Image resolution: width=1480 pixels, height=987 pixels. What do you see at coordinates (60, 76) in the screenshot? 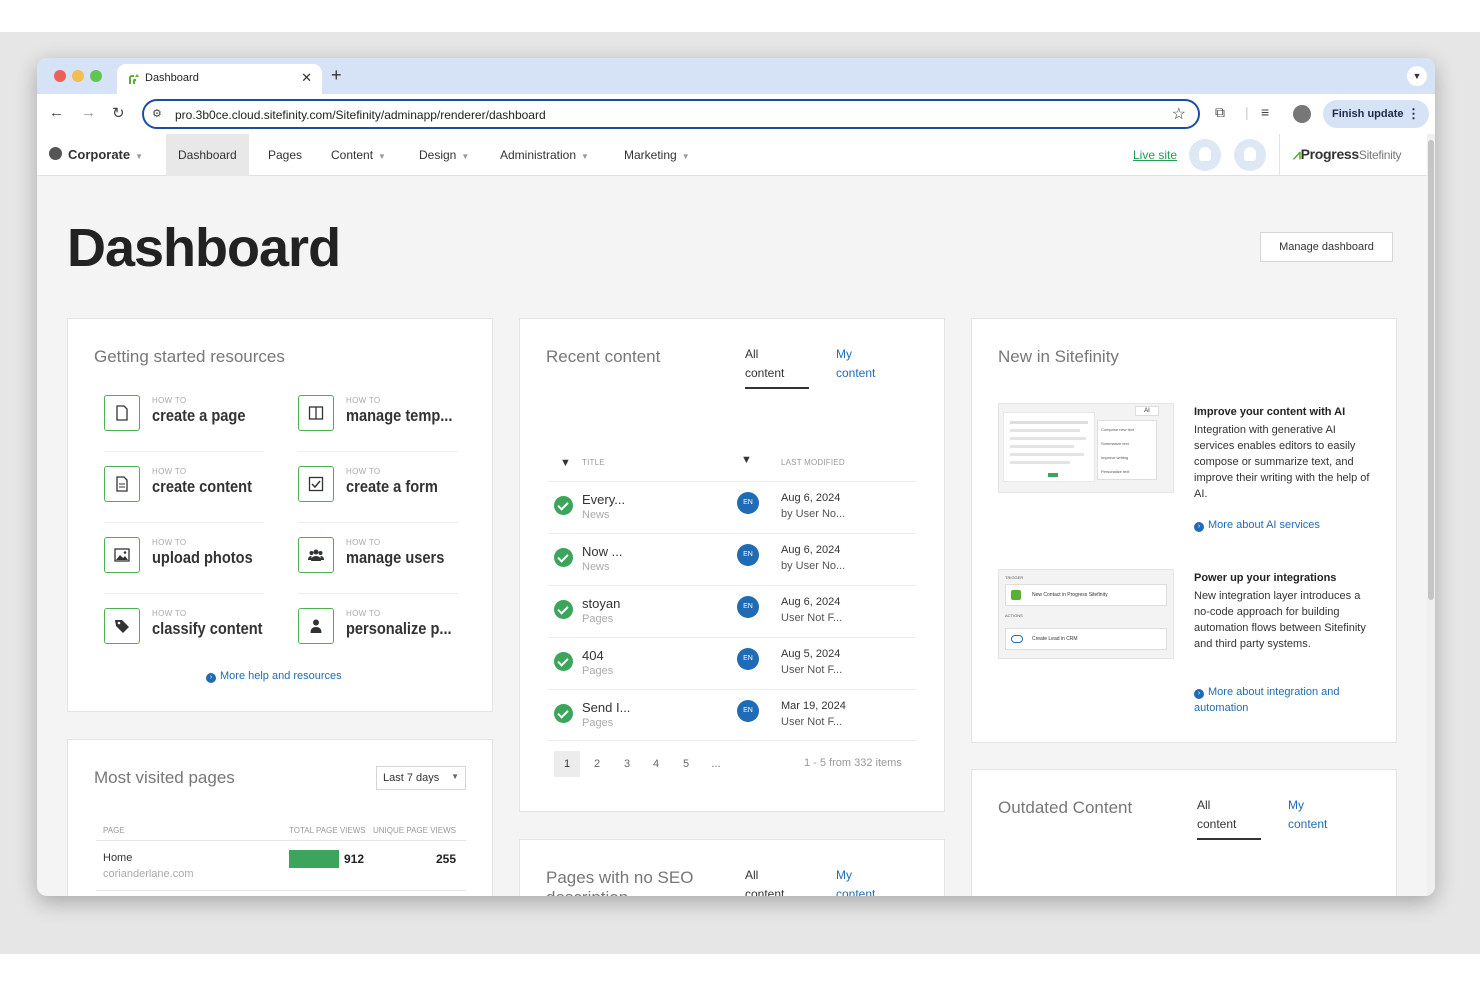
I see `close-window-button` at bounding box center [60, 76].